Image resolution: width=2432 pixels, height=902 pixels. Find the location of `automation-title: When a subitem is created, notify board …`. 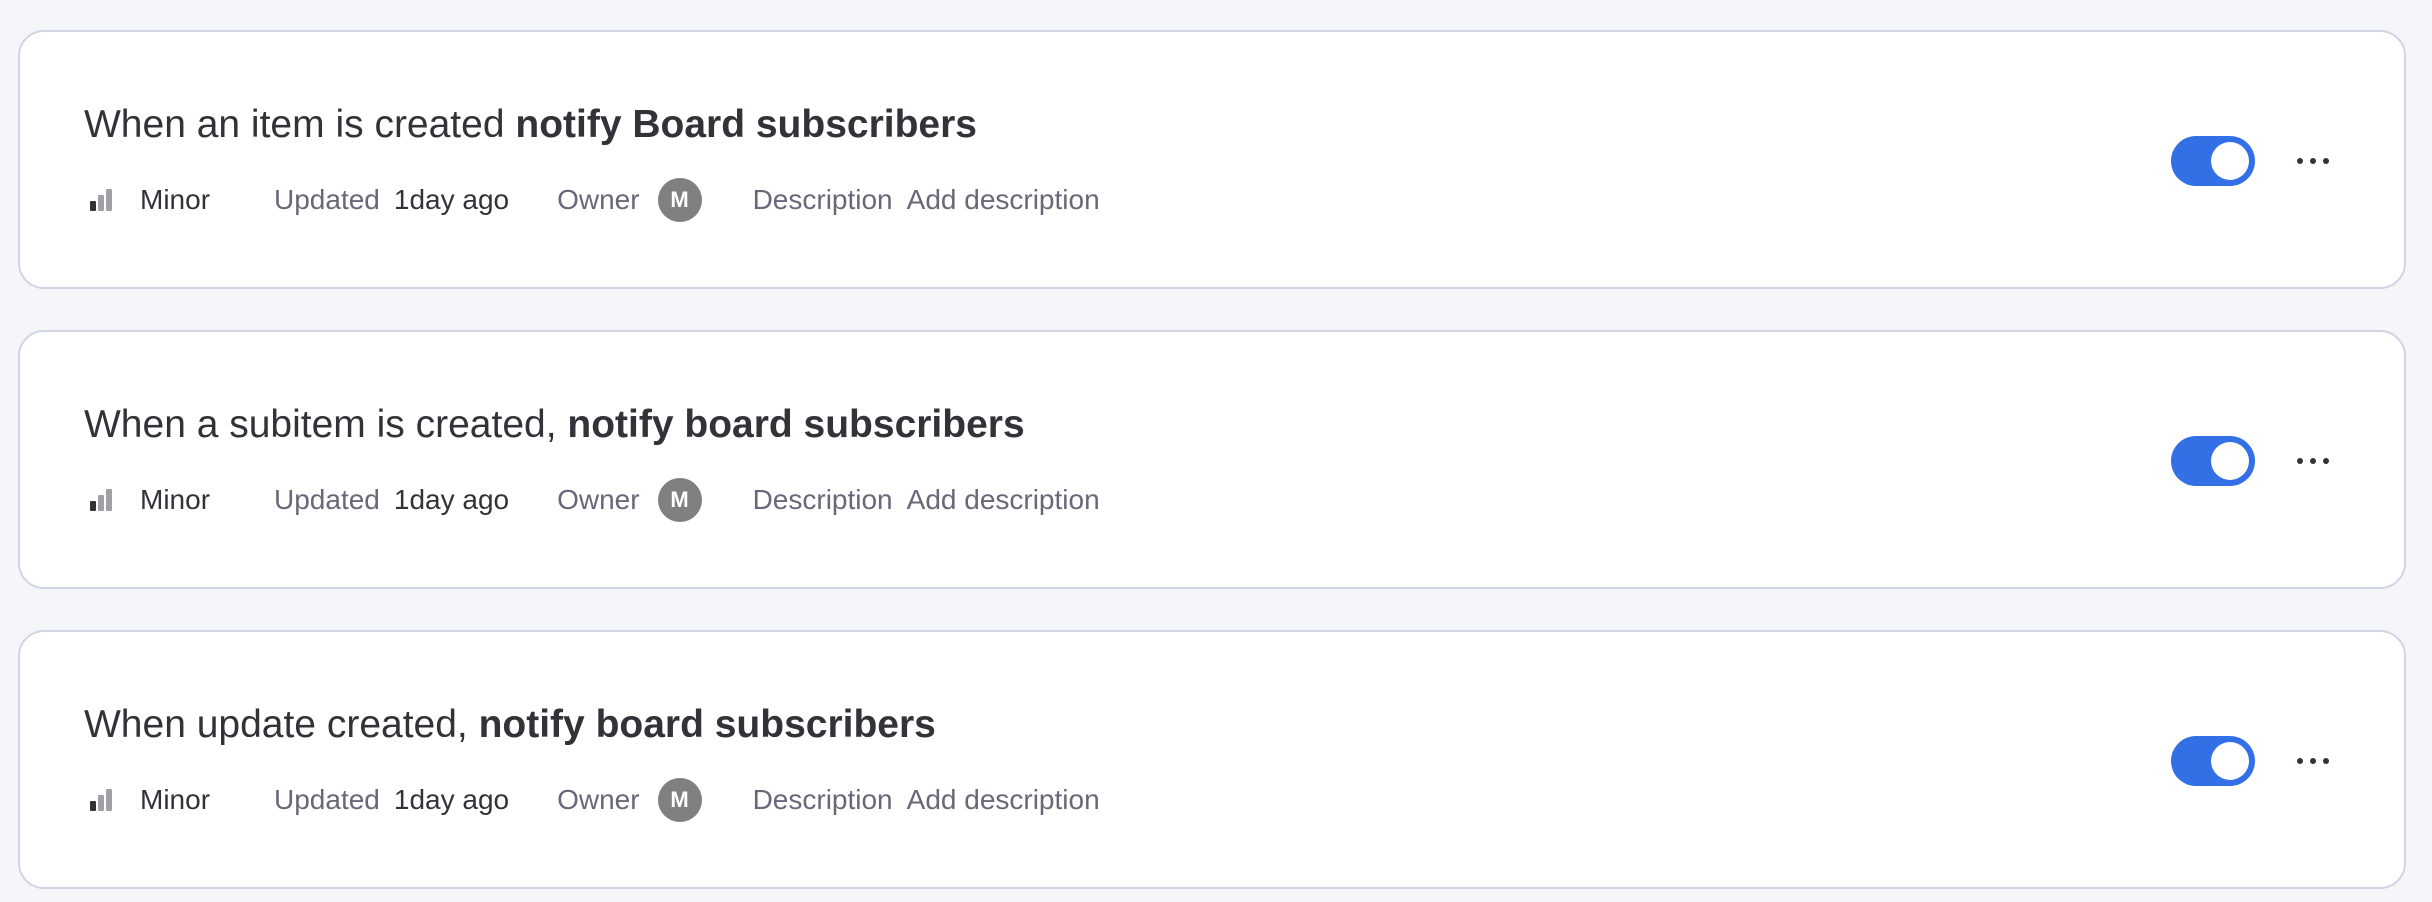

automation-title: When a subitem is created, notify board … is located at coordinates (554, 425).